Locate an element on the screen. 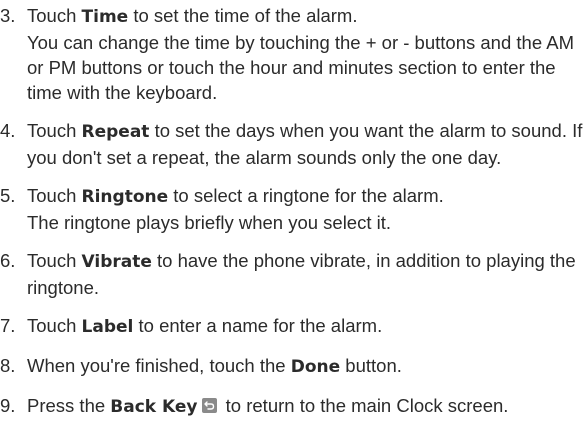 The height and width of the screenshot is (433, 585). step-number: 8. is located at coordinates (8, 365).